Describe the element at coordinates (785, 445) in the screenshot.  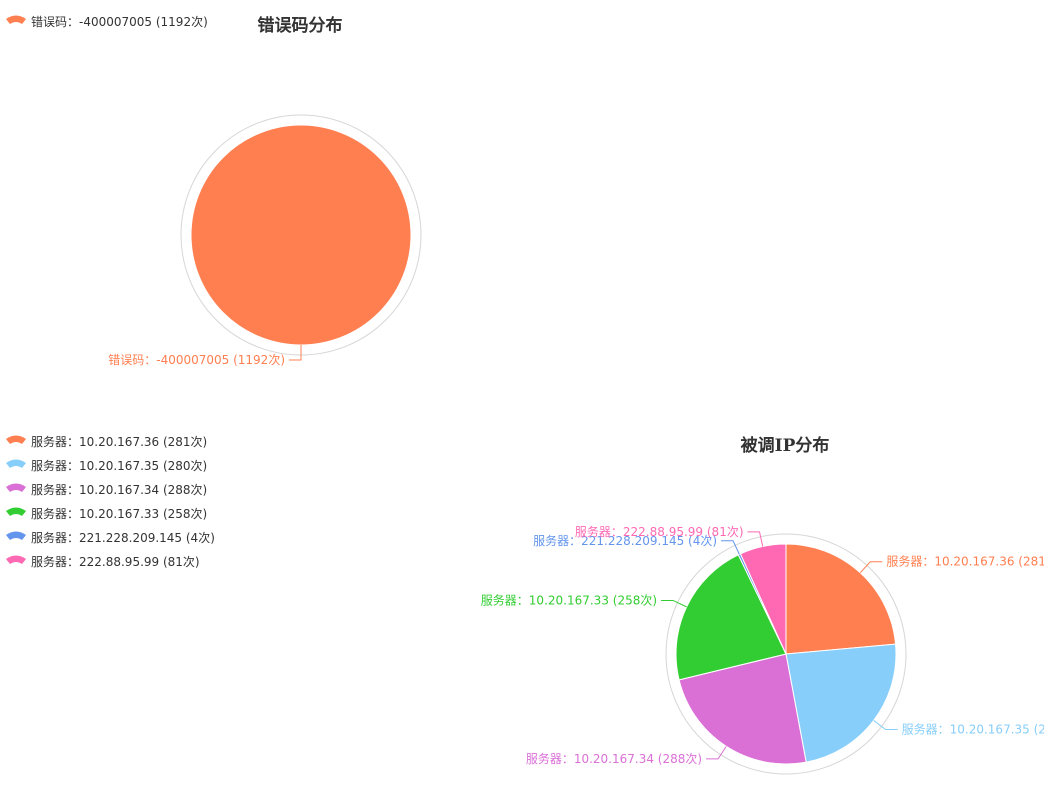
I see `chart-title: 被调IP分布` at that location.